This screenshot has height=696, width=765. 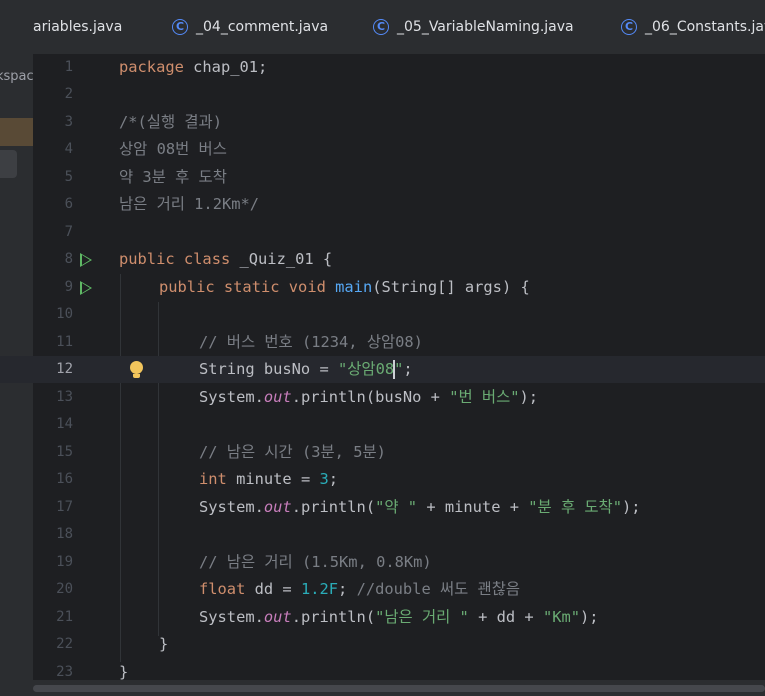 What do you see at coordinates (382, 177) in the screenshot?
I see `code-line: 5 약 3분 후 도착` at bounding box center [382, 177].